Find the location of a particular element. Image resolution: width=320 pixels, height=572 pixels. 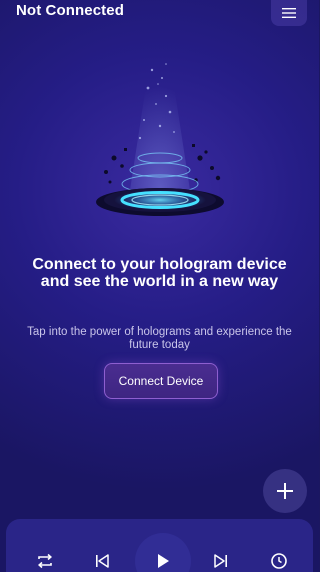

play-button is located at coordinates (163, 560).